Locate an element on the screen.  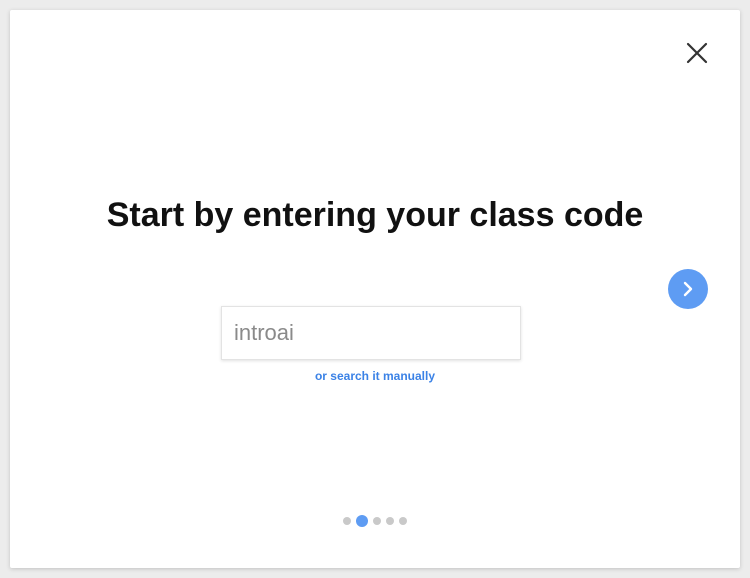
pagination-dot-active is located at coordinates (362, 521).